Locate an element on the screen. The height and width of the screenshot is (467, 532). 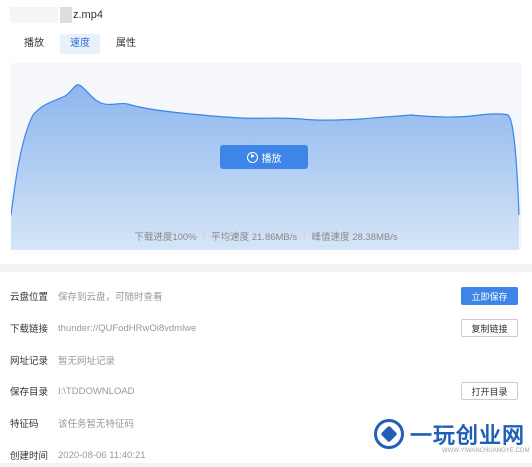
row-web-record: 网址记录 暂无网址记录 is located at coordinates (266, 360).